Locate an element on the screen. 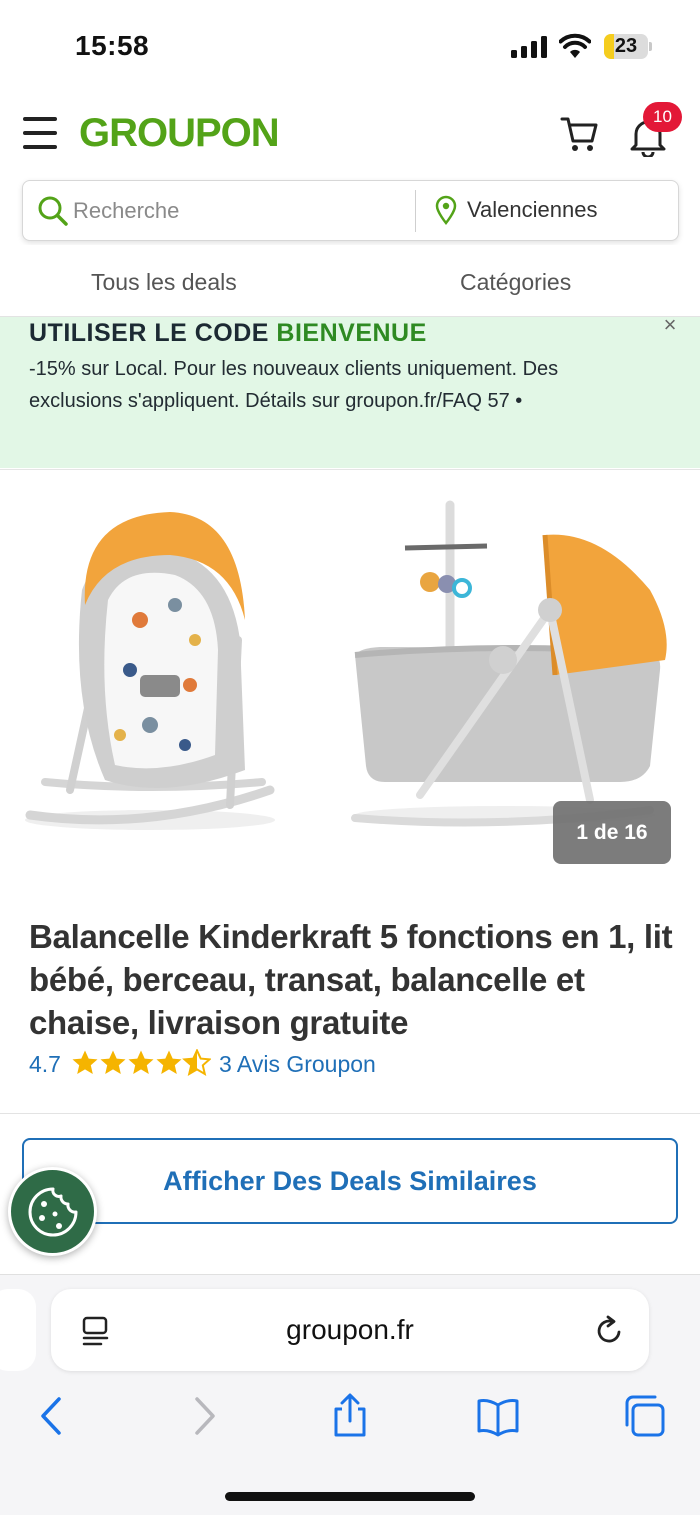 The height and width of the screenshot is (1515, 700). rating-stars is located at coordinates (141, 1062).